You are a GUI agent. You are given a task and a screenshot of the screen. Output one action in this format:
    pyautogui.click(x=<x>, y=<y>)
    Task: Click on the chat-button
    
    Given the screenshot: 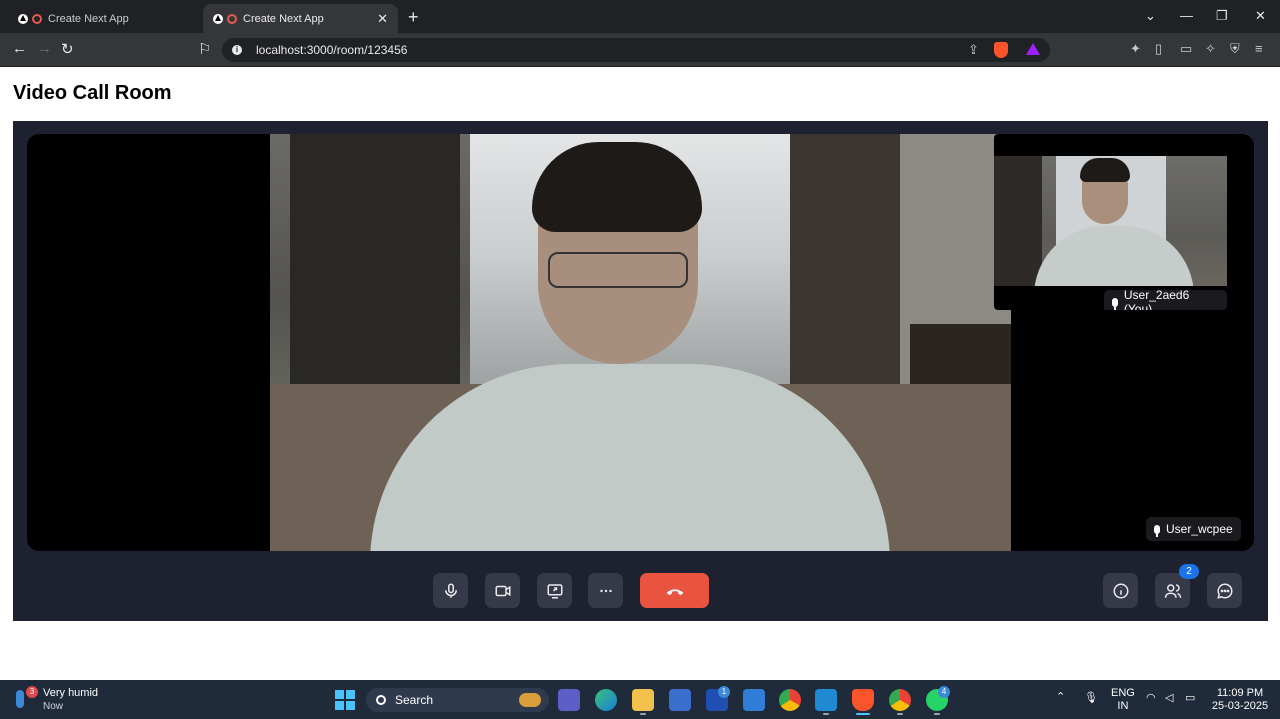 What is the action you would take?
    pyautogui.click(x=1224, y=590)
    